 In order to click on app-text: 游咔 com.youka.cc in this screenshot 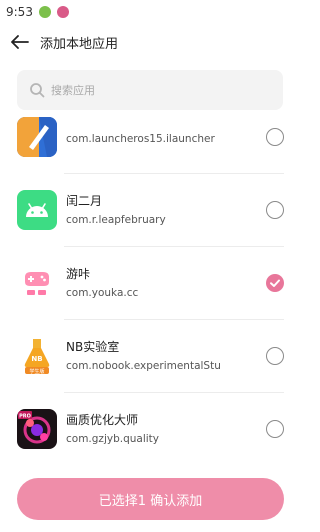, I will do `click(161, 283)`.